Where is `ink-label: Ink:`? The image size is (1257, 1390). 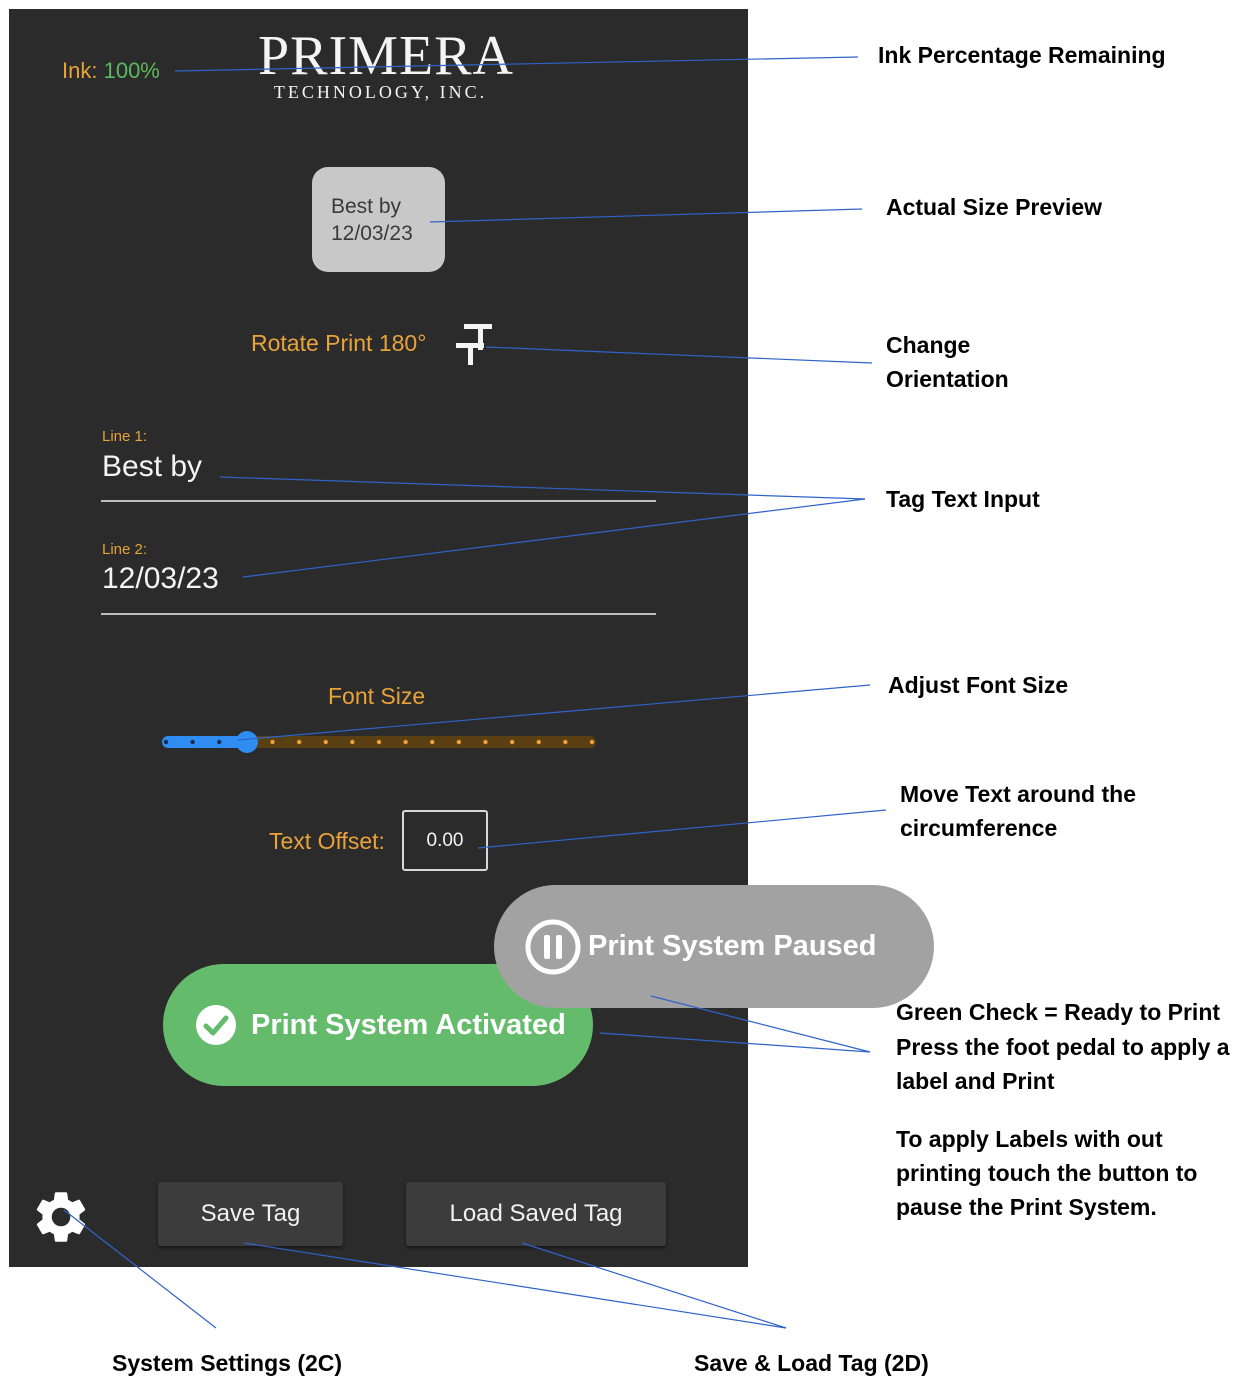 ink-label: Ink: is located at coordinates (80, 70).